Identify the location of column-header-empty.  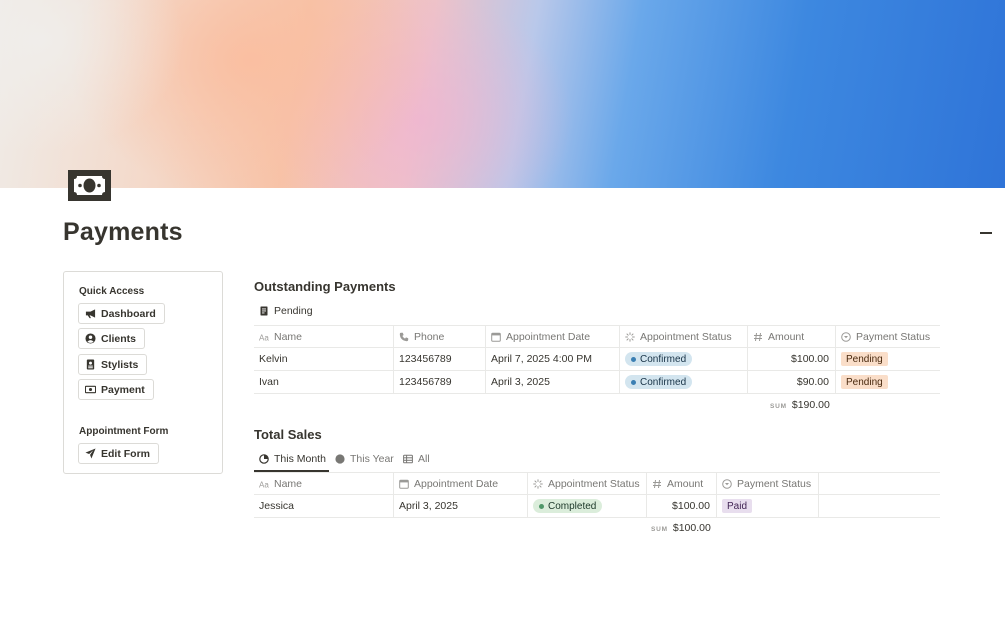
(879, 484).